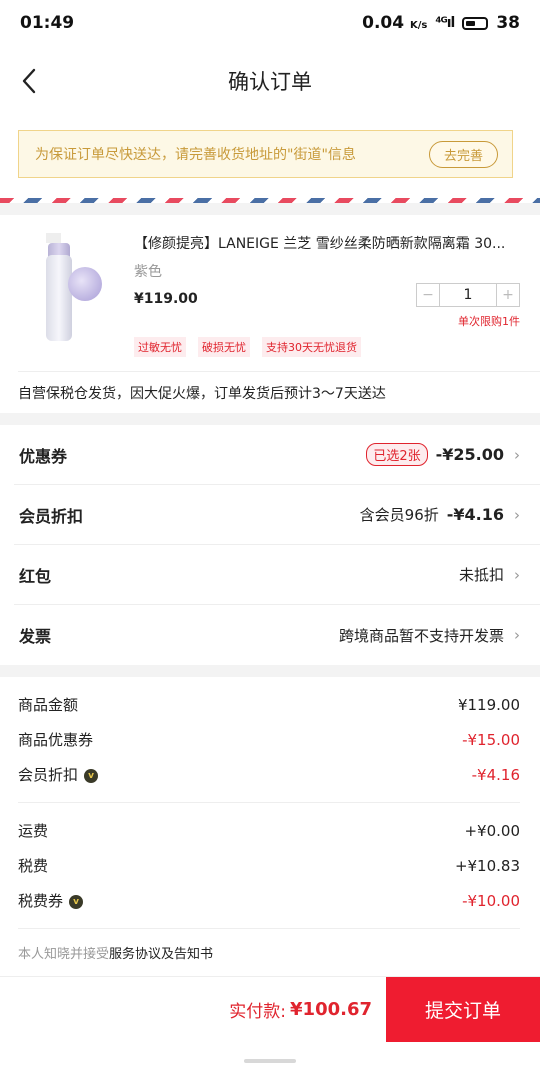 The height and width of the screenshot is (1080, 540). What do you see at coordinates (395, 23) in the screenshot?
I see `network-speed: 0.04 K/s` at bounding box center [395, 23].